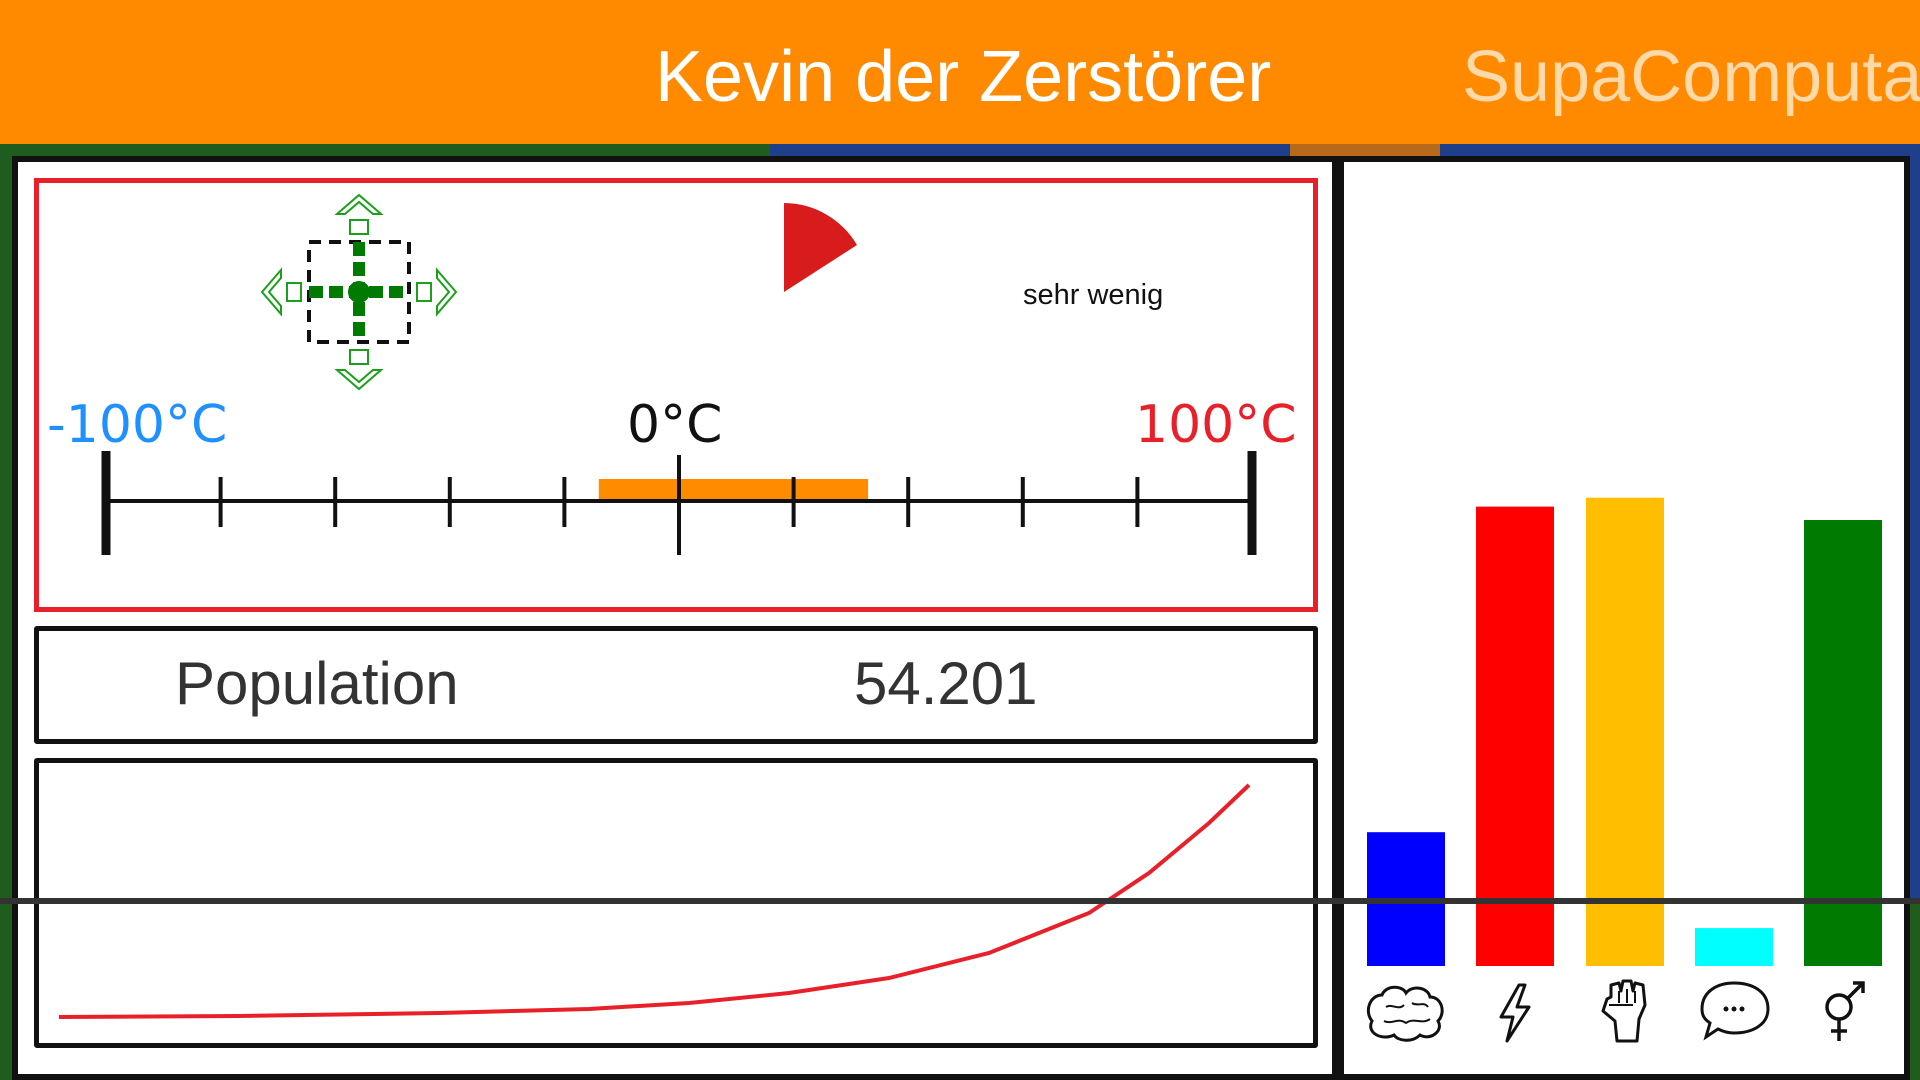  Describe the element at coordinates (733, 489) in the screenshot. I see `temperature-range-bar` at that location.